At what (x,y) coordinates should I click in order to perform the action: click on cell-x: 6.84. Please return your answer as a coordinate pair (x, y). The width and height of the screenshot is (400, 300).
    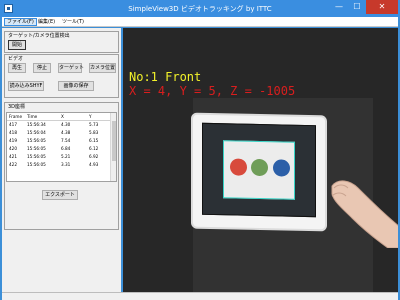
    Looking at the image, I should click on (66, 148).